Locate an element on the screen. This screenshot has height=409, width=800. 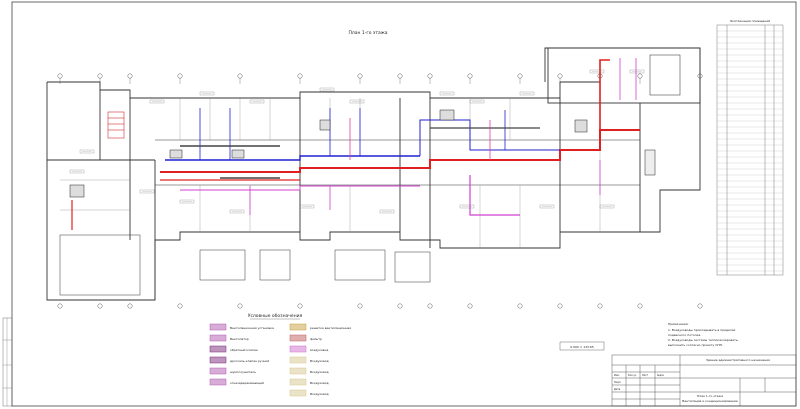
legend-item: Вентилятор is located at coordinates (229, 338).